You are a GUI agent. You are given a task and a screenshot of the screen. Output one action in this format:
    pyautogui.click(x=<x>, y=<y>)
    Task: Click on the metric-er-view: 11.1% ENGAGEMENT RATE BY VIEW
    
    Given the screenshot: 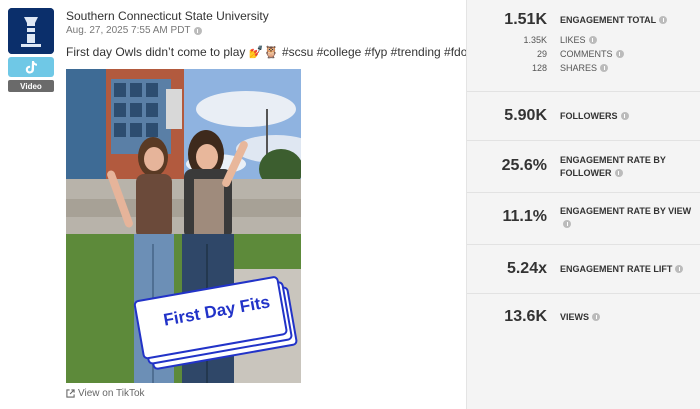 What is the action you would take?
    pyautogui.click(x=583, y=219)
    